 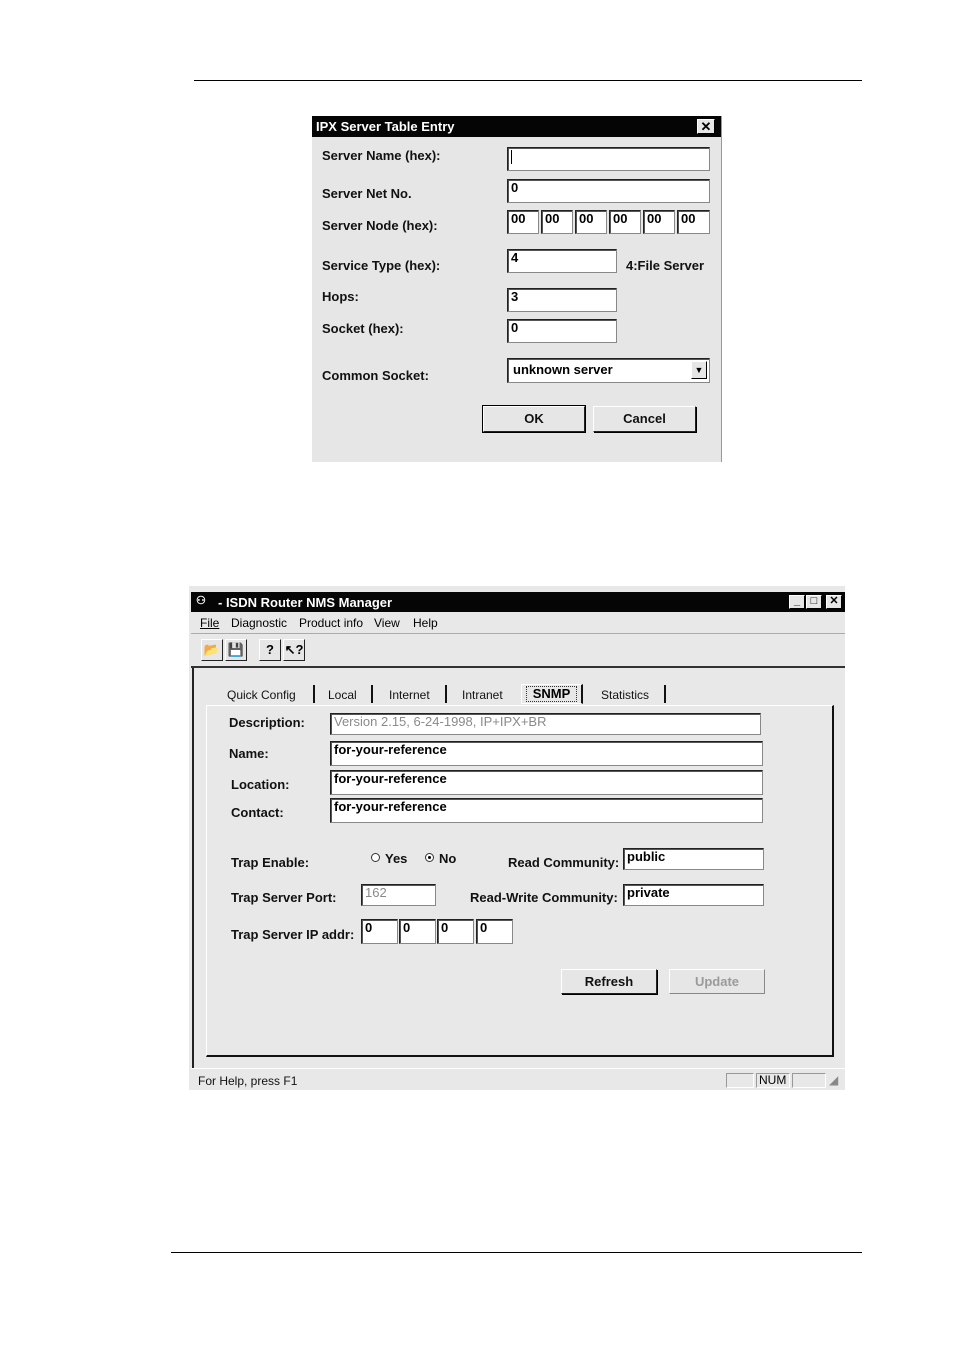 What do you see at coordinates (409, 695) in the screenshot?
I see `tab-internet: Internet` at bounding box center [409, 695].